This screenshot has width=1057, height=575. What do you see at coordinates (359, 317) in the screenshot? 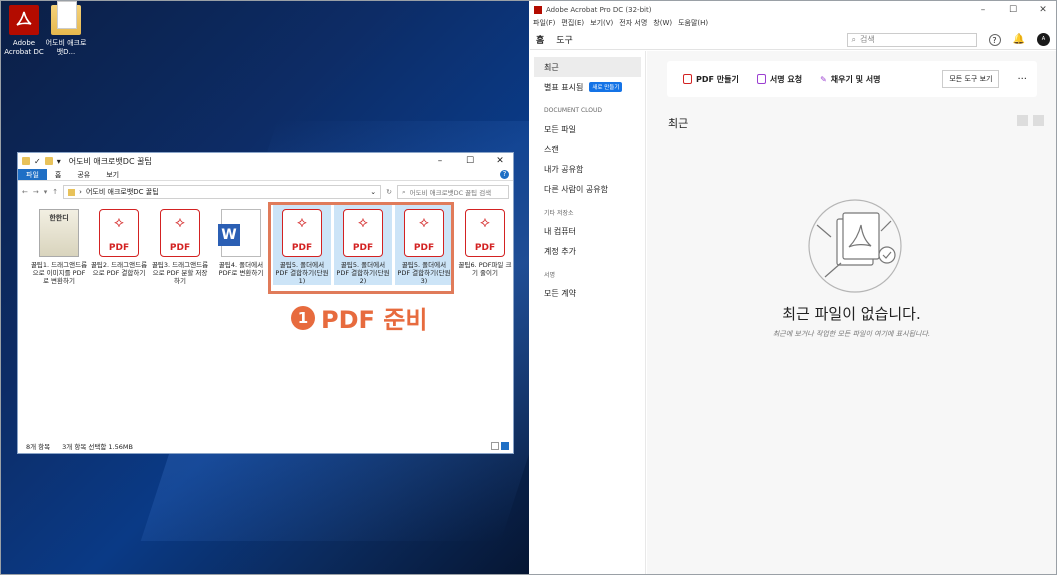
I see `step-callout: 1 PDF 준비` at bounding box center [359, 317].